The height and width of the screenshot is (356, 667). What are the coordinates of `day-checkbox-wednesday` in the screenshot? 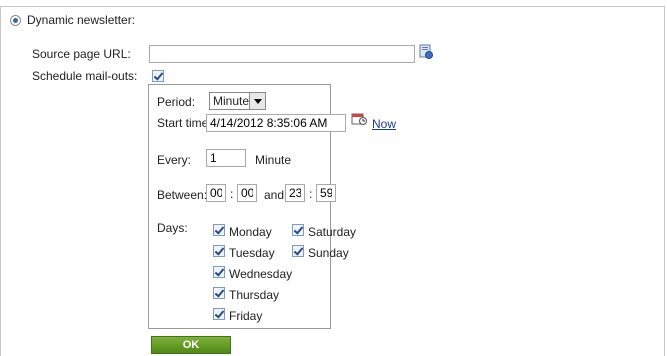 It's located at (219, 272).